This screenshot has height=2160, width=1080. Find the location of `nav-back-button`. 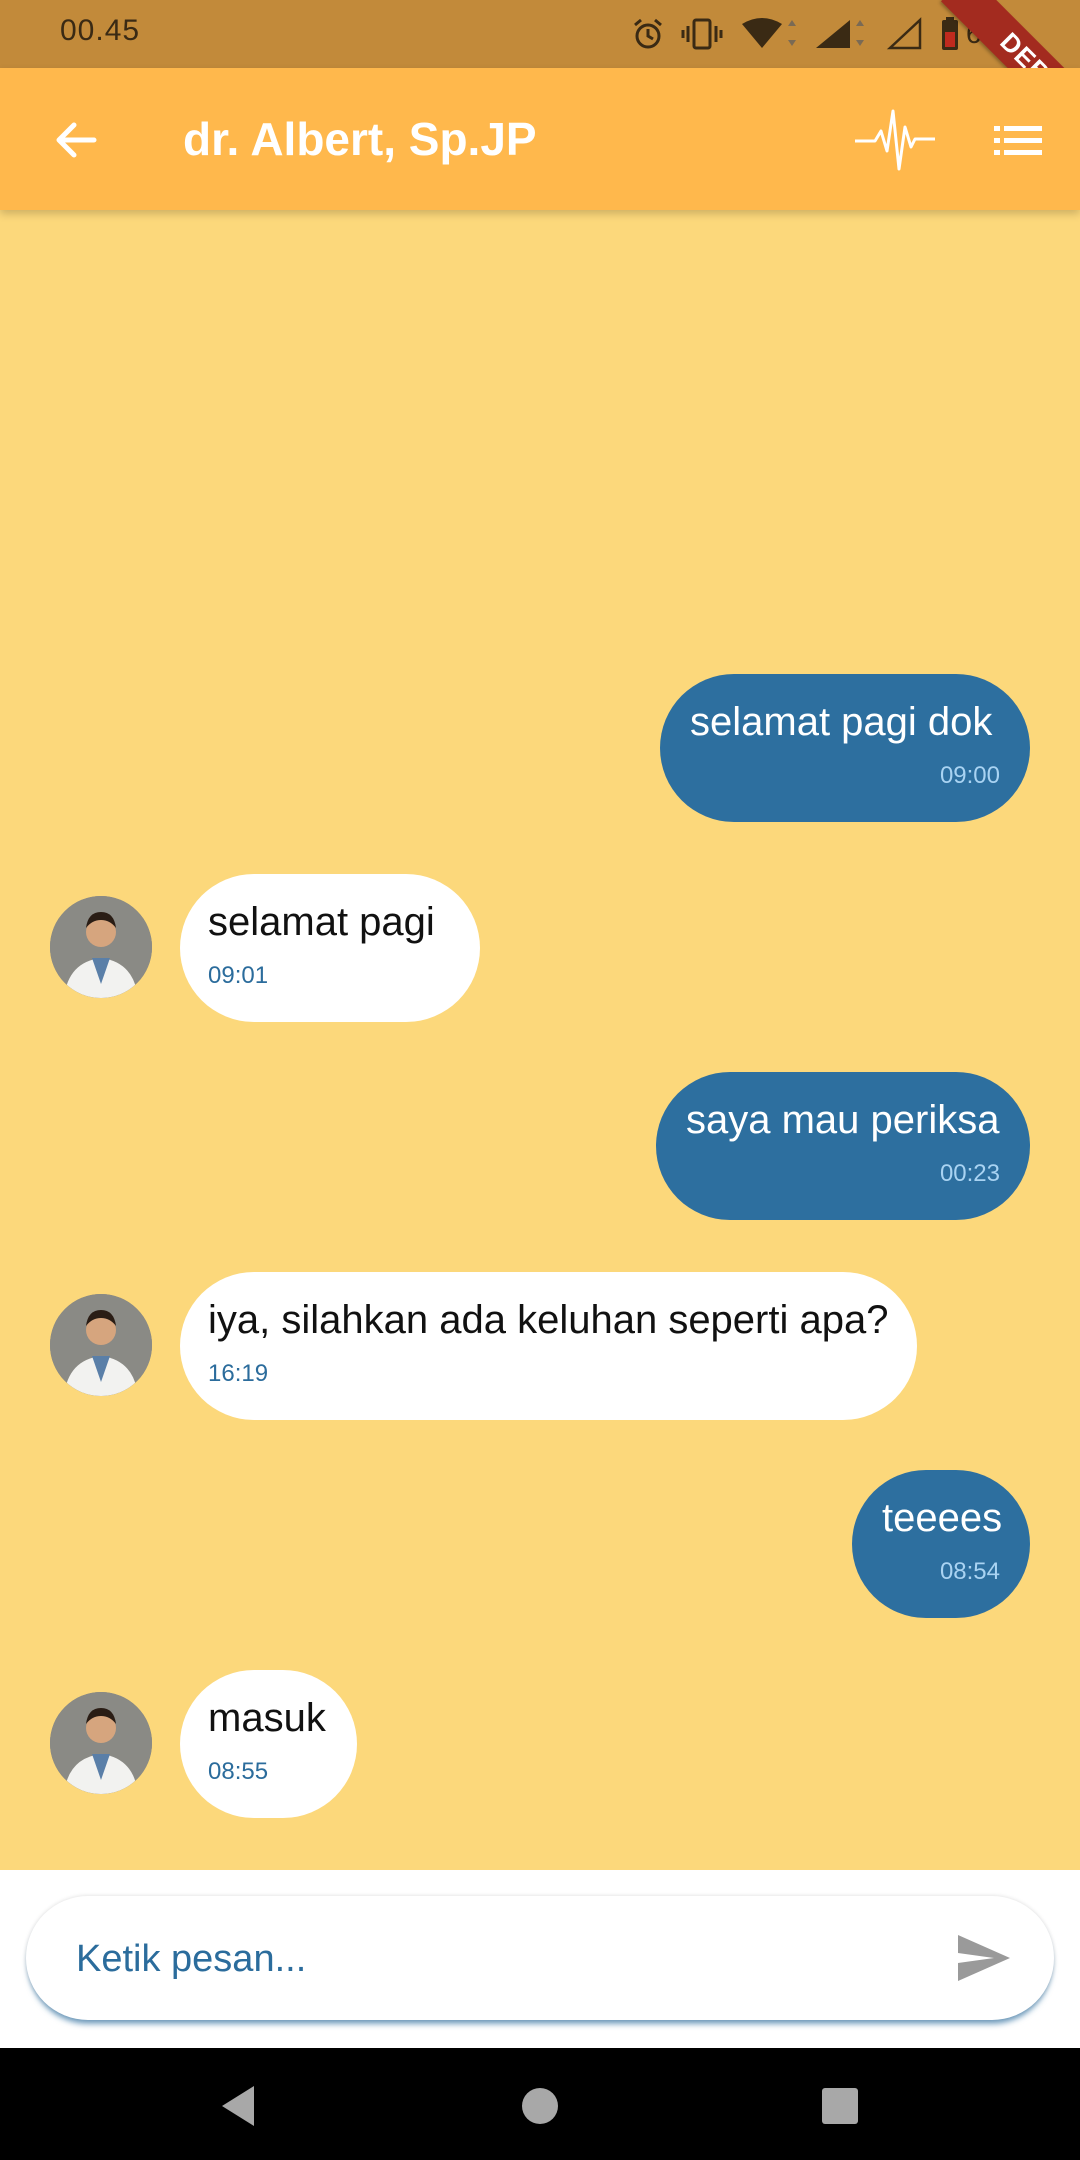

nav-back-button is located at coordinates (238, 2106).